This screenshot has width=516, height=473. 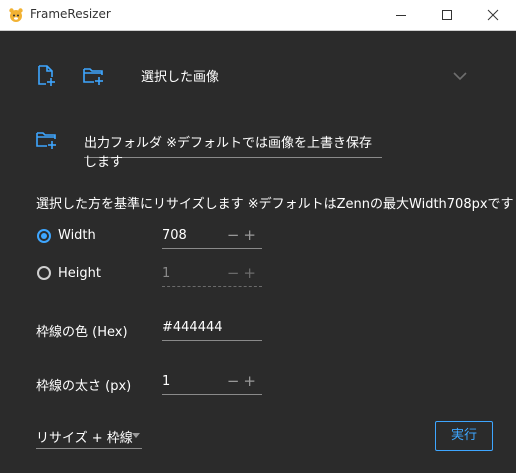 I want to click on minimize-button, so click(x=401, y=15).